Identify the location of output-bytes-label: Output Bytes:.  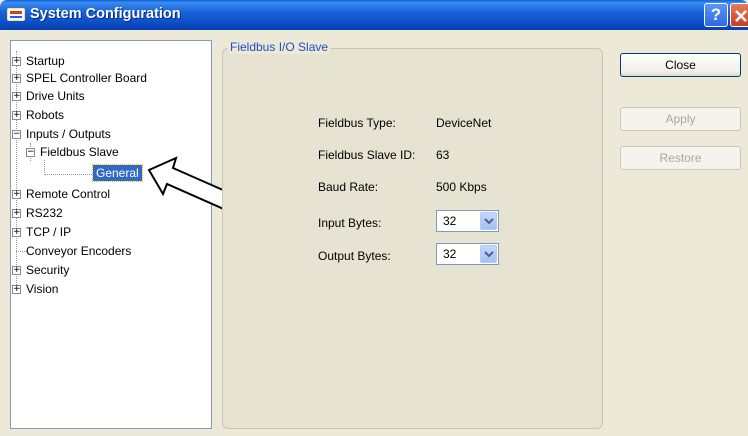
(354, 256).